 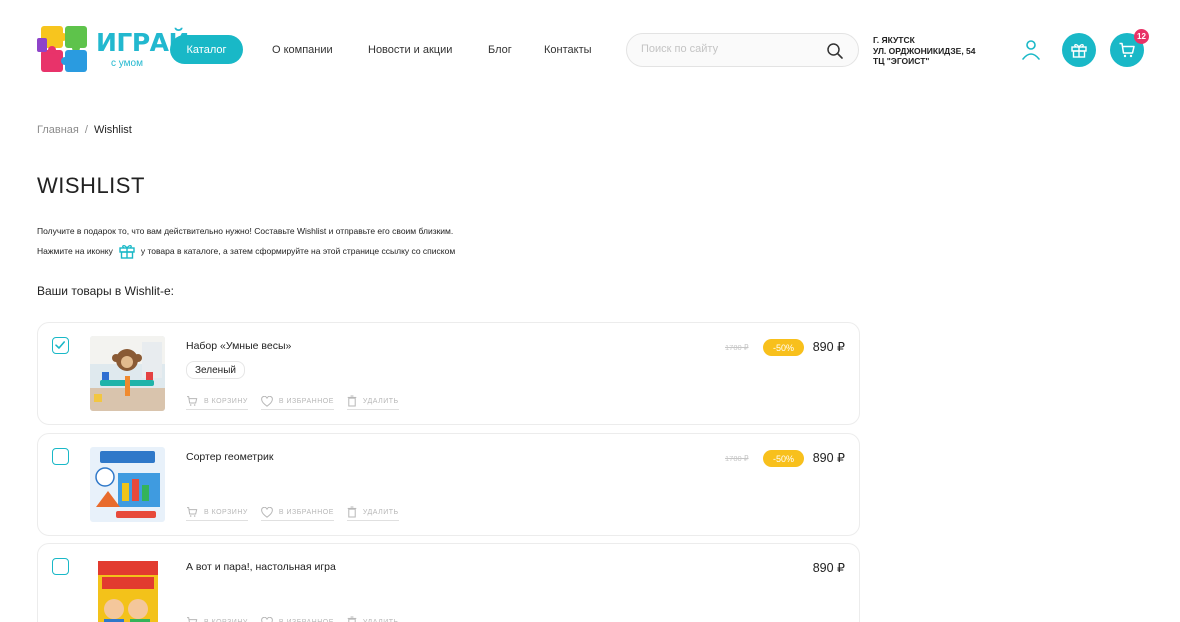 What do you see at coordinates (835, 51) in the screenshot?
I see `search-icon` at bounding box center [835, 51].